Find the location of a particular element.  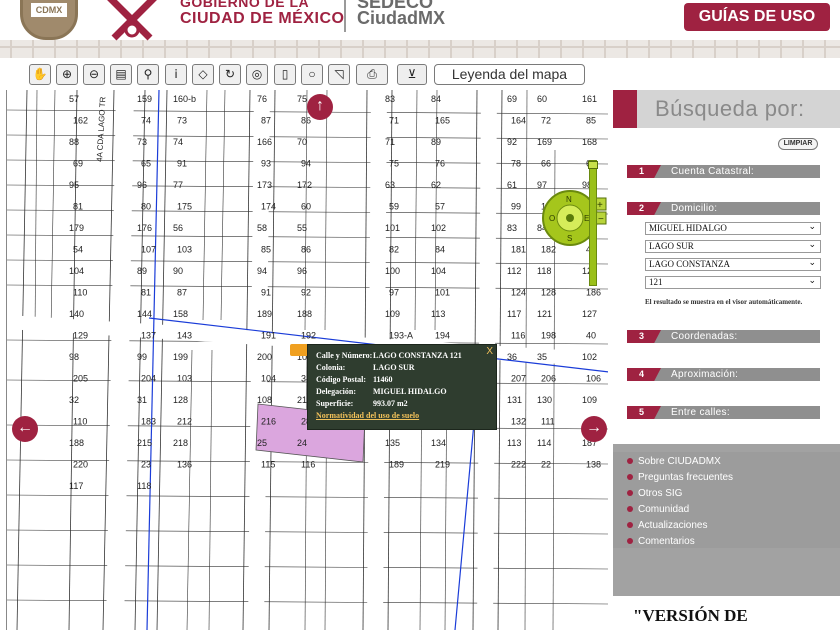

lot-number: 110 is located at coordinates (80, 422).